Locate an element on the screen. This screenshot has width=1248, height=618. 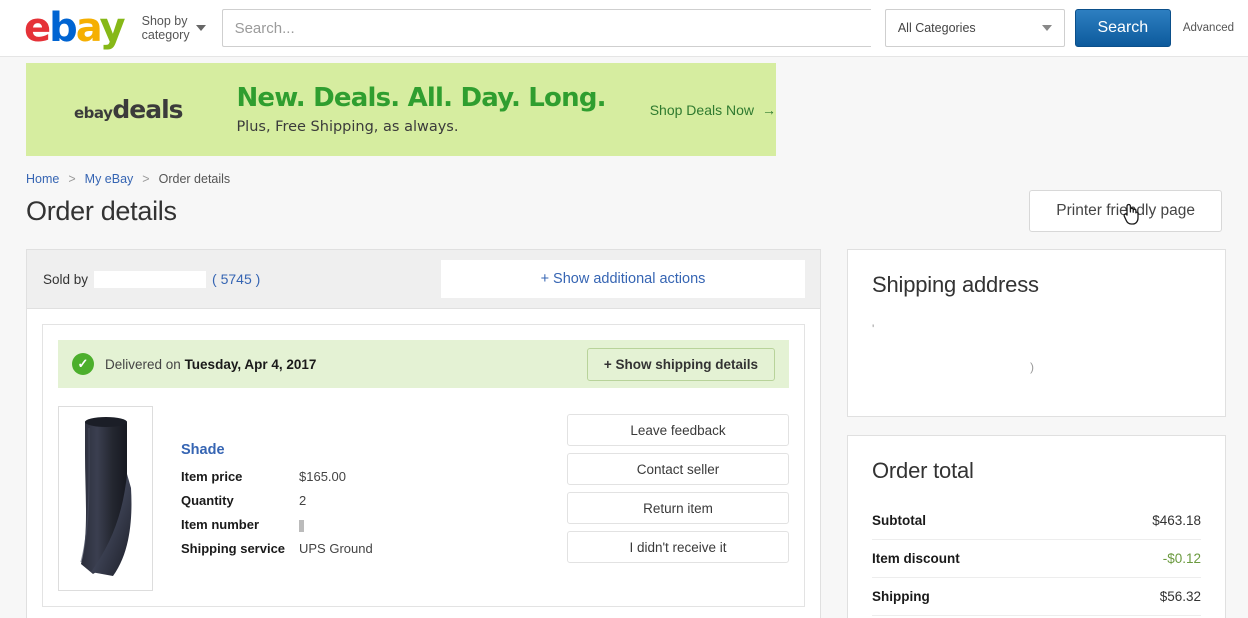
ebay-logo: ebay is located at coordinates (75, 28).